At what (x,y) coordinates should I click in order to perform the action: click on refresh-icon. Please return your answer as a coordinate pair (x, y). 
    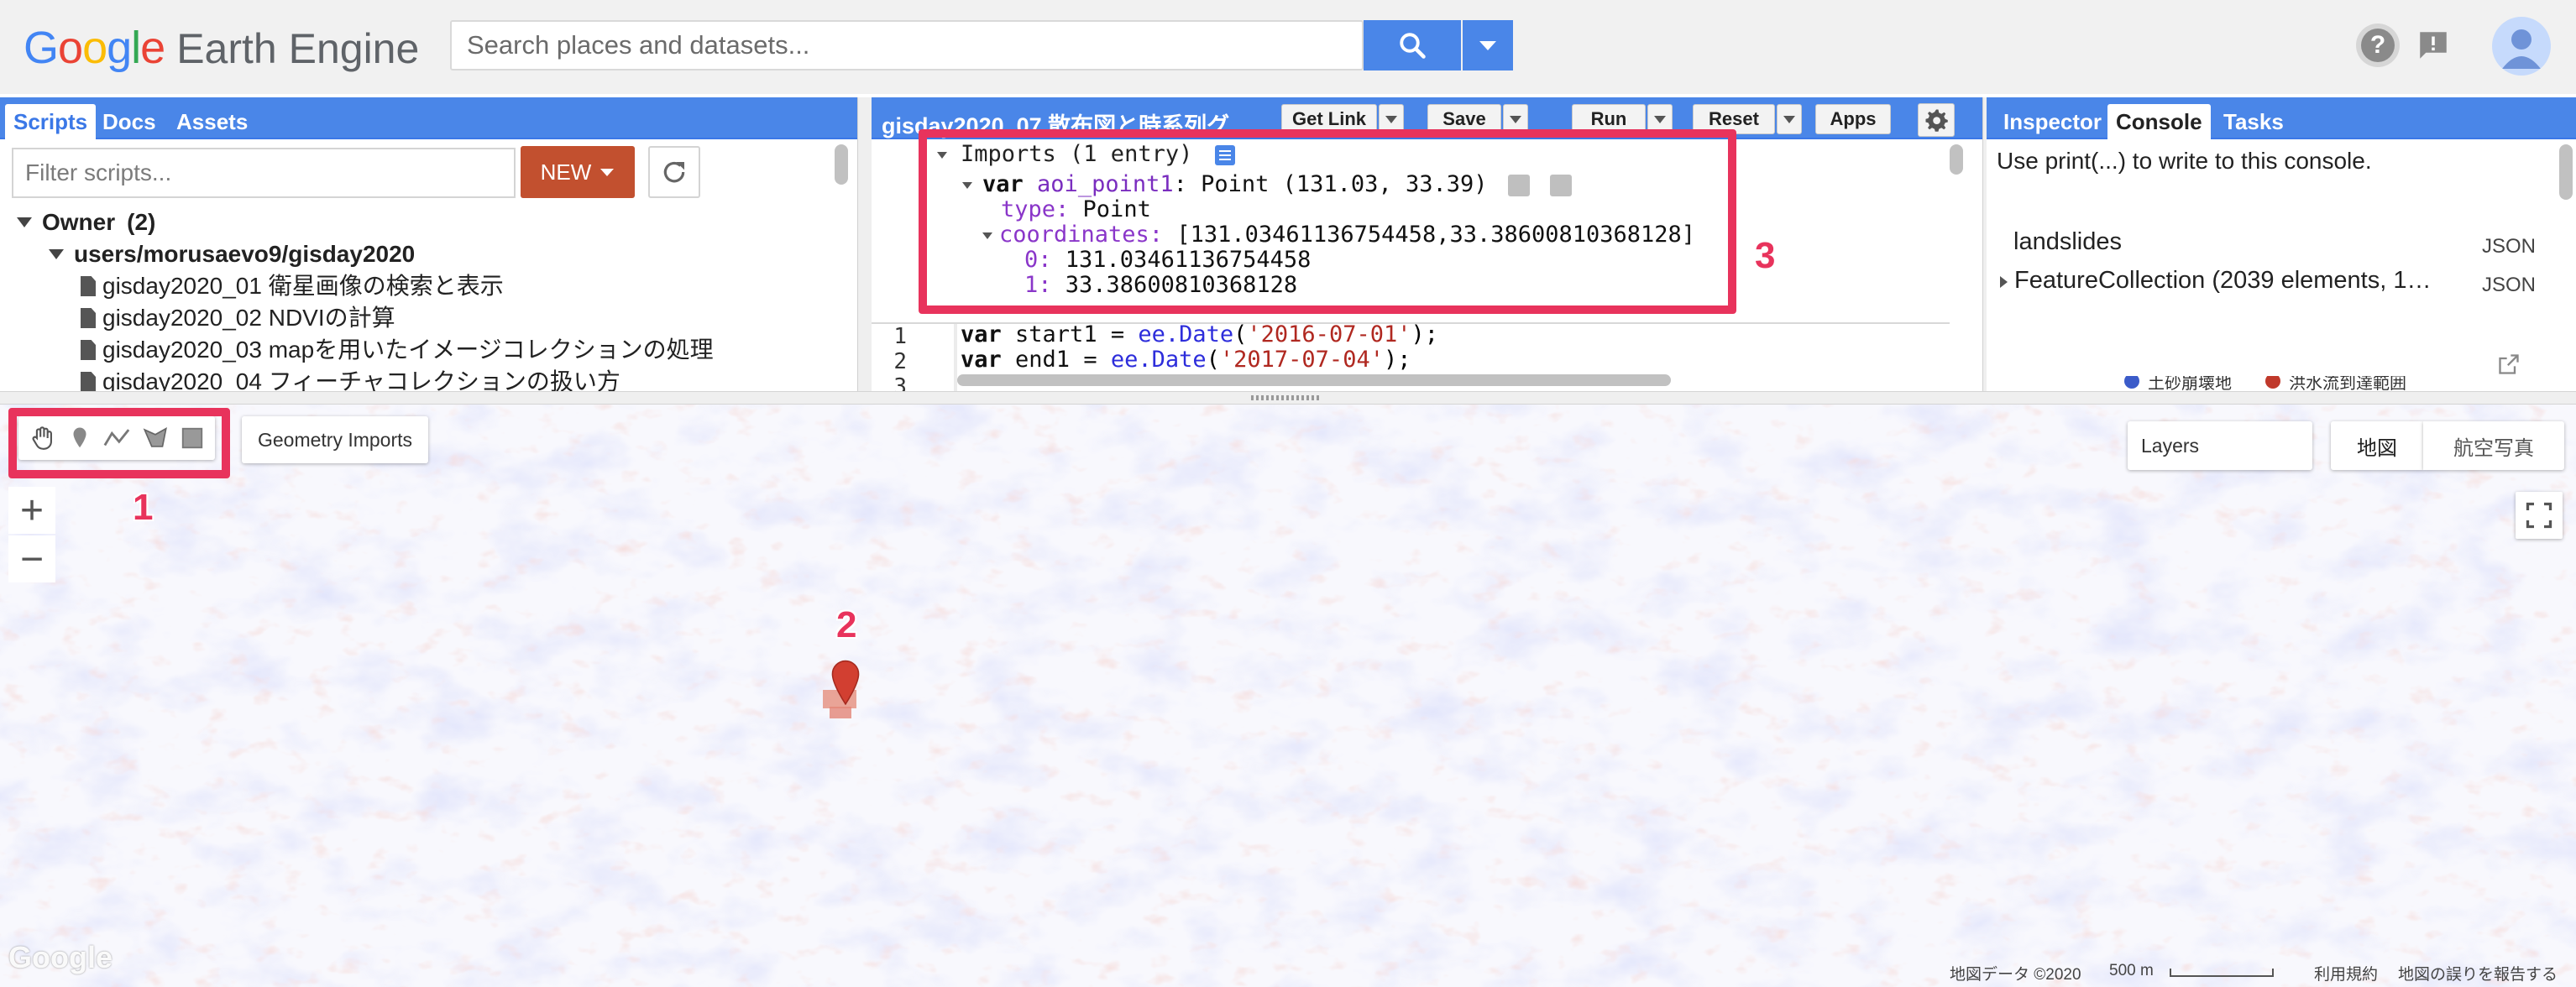
    Looking at the image, I should click on (674, 172).